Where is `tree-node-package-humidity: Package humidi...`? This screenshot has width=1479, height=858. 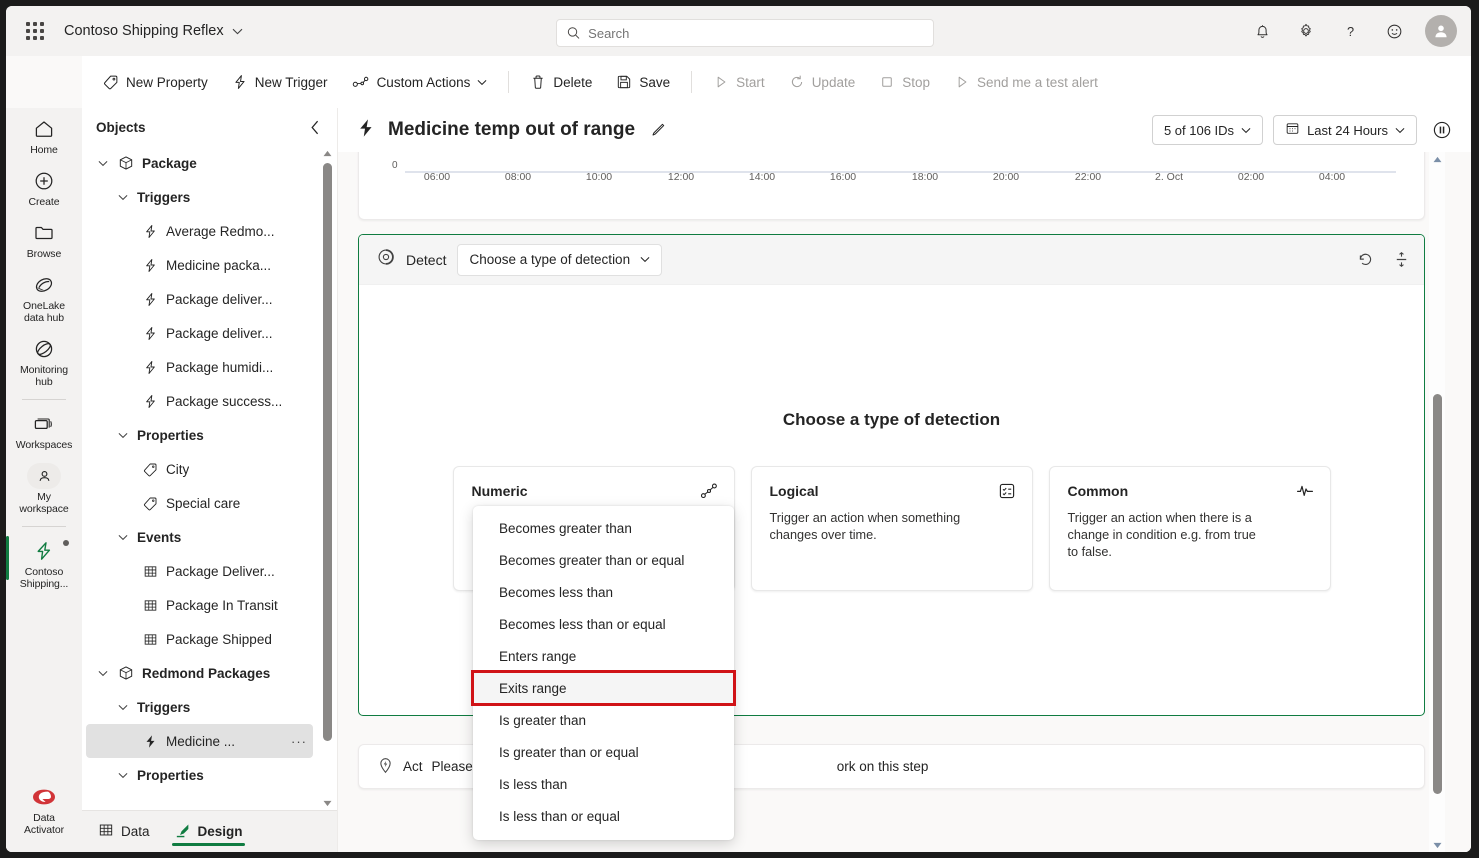
tree-node-package-humidity: Package humidi... is located at coordinates (199, 367).